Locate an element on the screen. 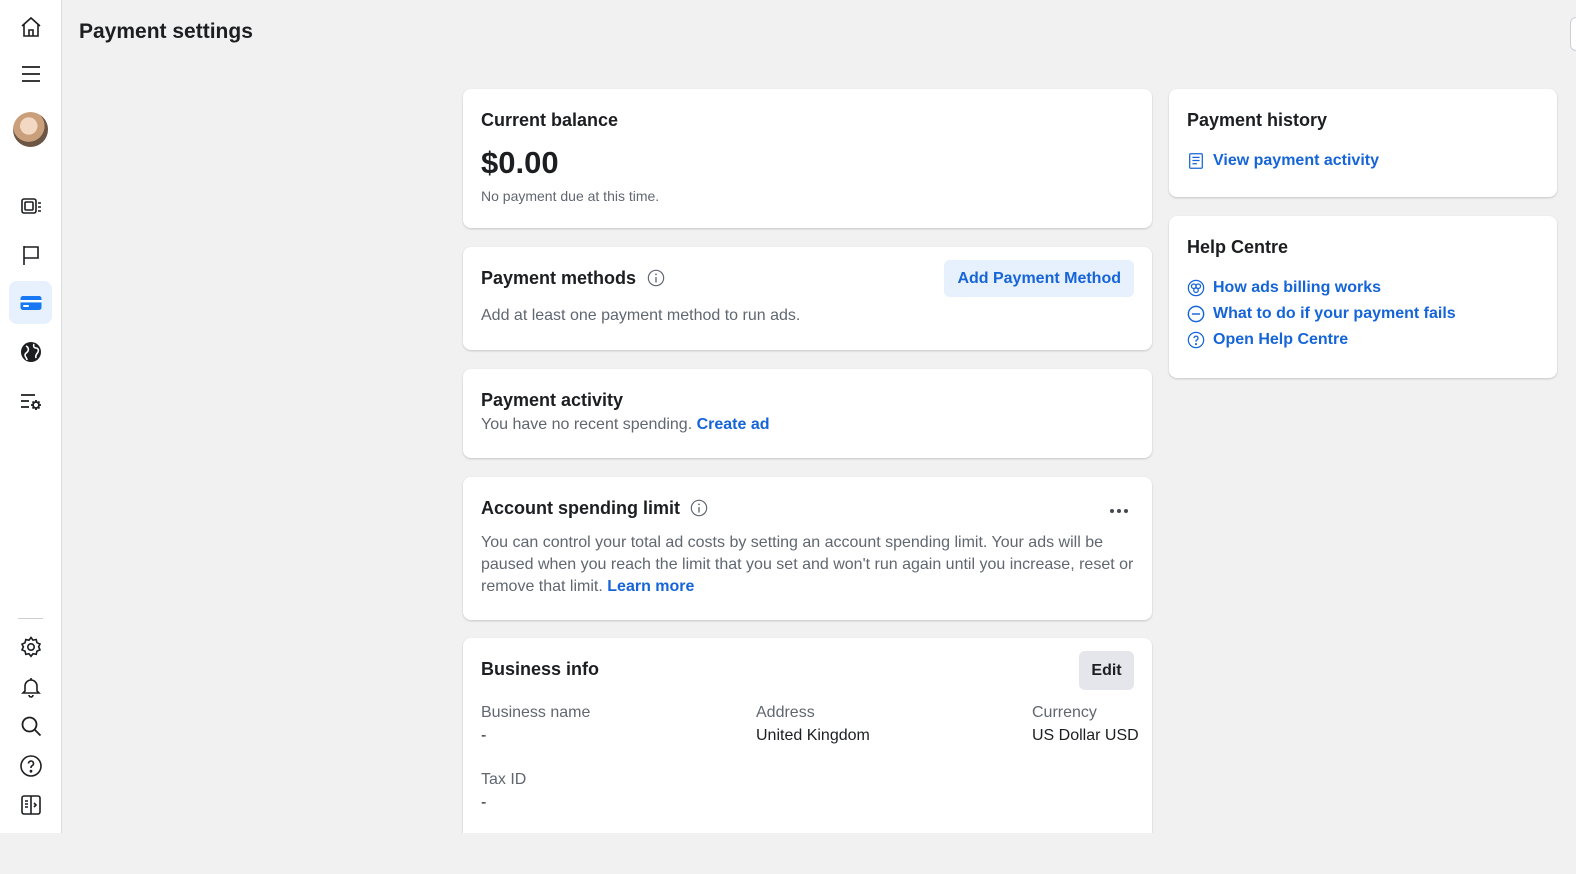 This screenshot has width=1576, height=874. how-ads-billing-works-link: How ads billing works is located at coordinates (1297, 288).